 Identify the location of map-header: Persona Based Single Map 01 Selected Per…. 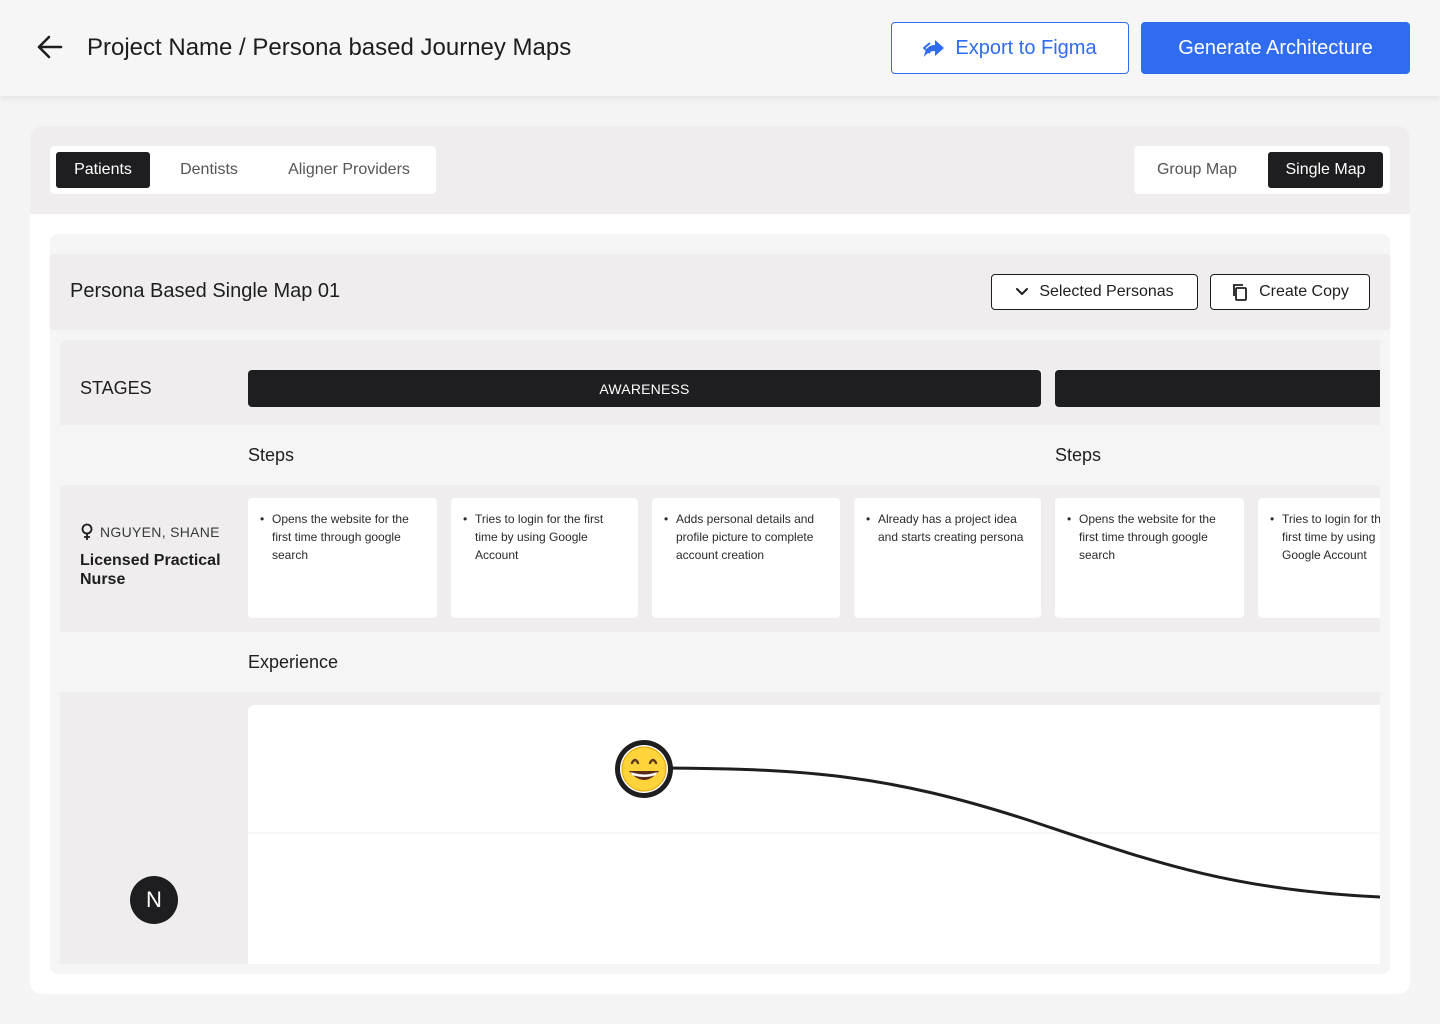
(720, 292).